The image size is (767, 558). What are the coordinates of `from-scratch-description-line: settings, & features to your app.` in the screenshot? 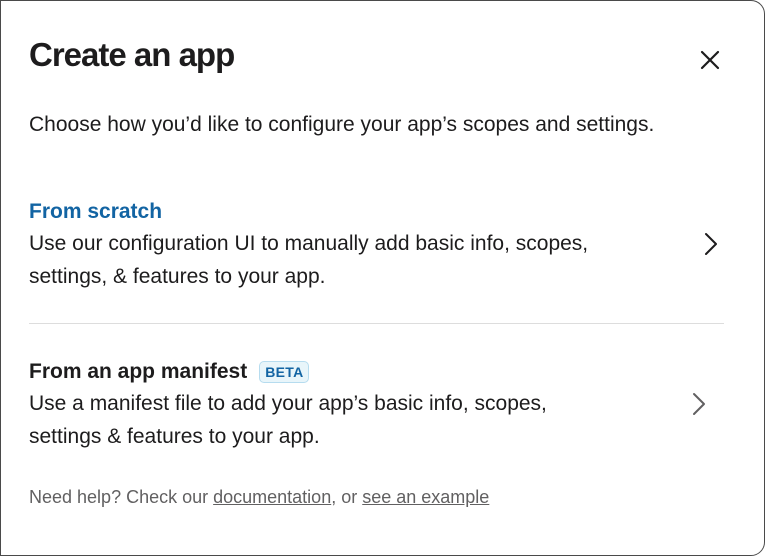 It's located at (177, 276).